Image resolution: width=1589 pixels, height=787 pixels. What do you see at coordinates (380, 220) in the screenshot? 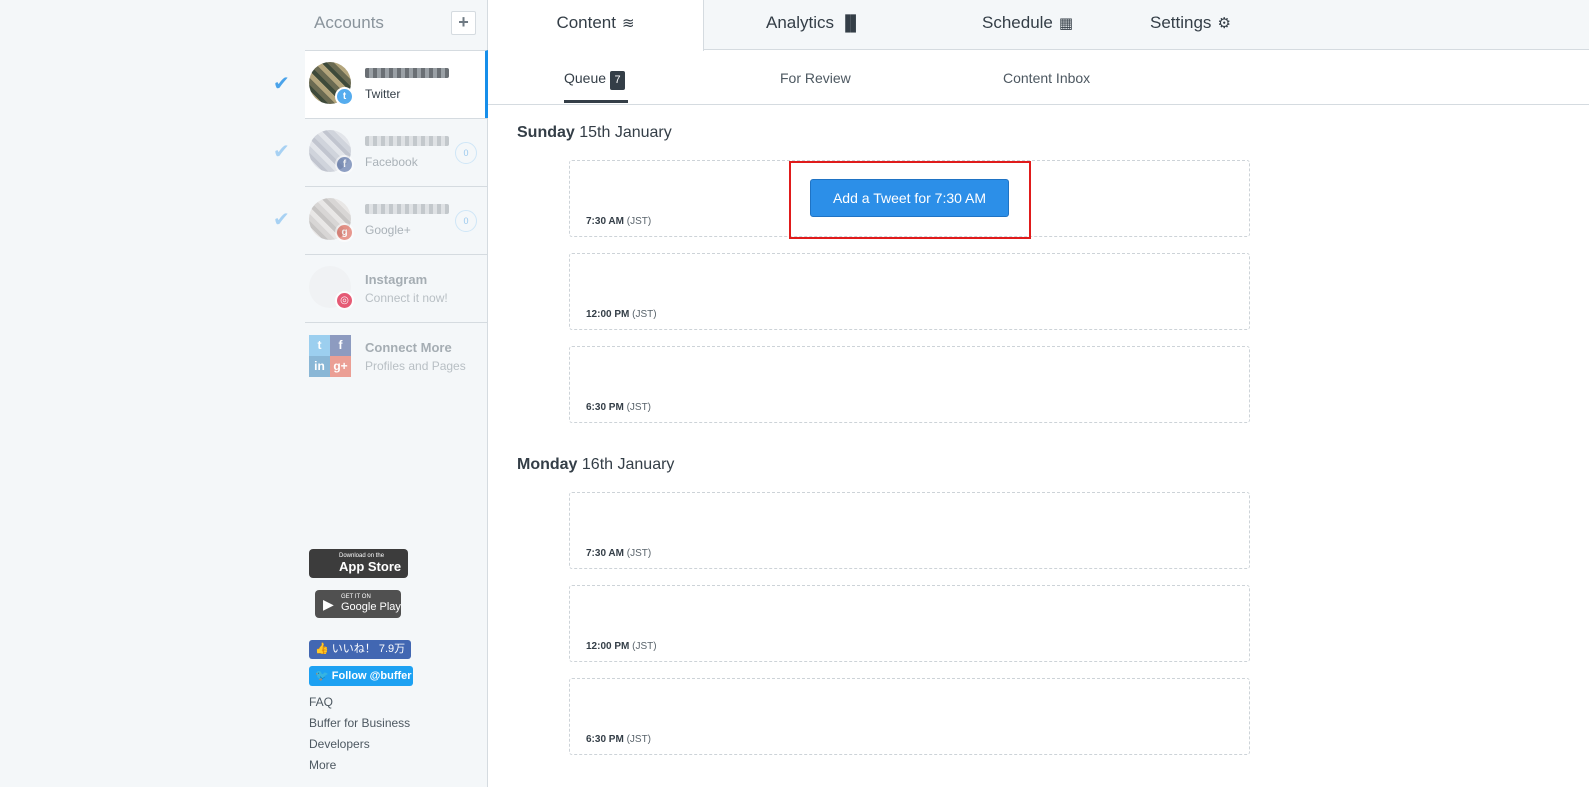
I see `account-item-googleplus: ✔ g Google+ 0` at bounding box center [380, 220].